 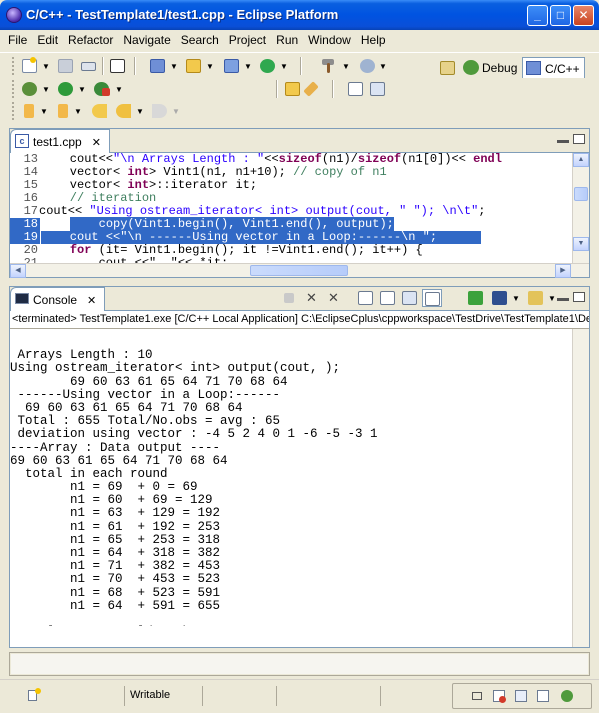 I want to click on new-project-dropdown-icon: ▼, so click(x=174, y=66).